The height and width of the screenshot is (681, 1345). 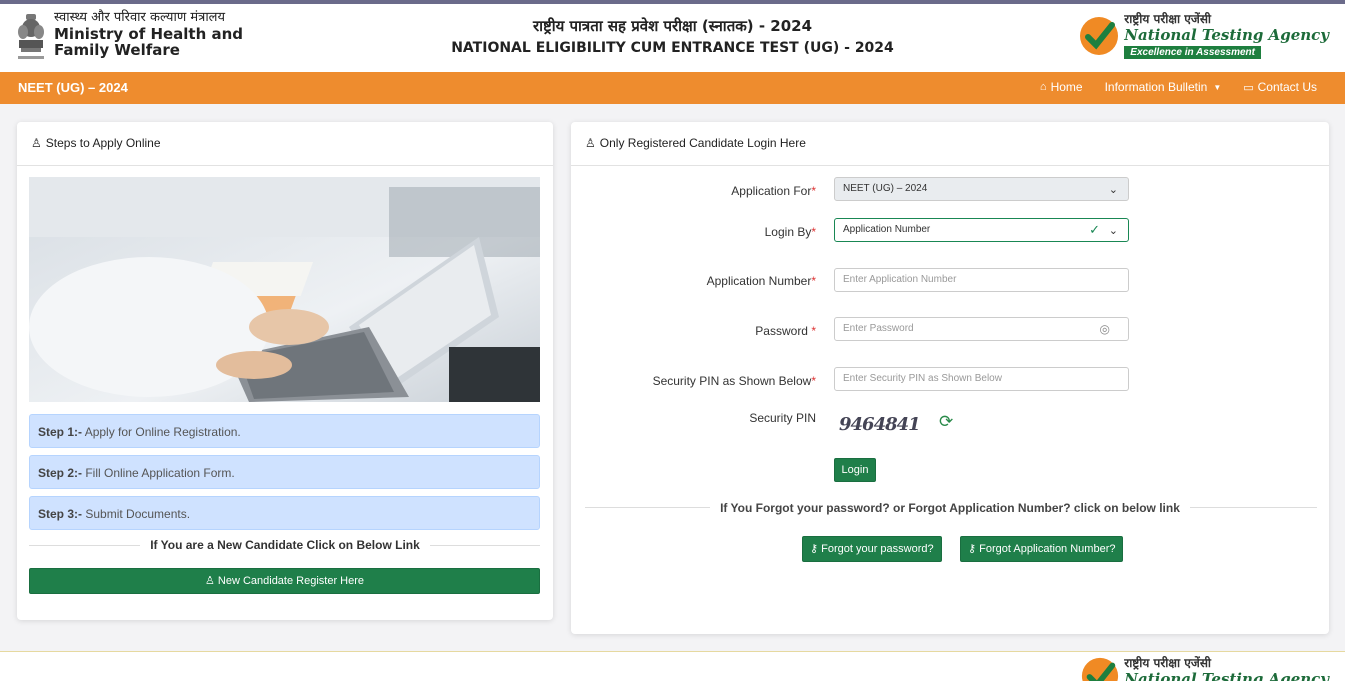 I want to click on password-input: Enter Password ◎, so click(x=981, y=329).